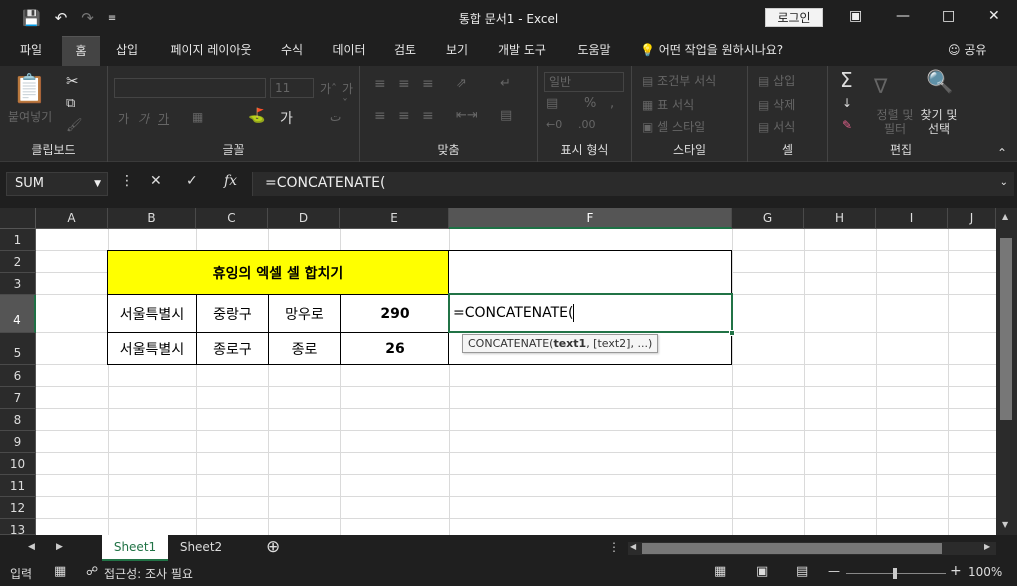 Image resolution: width=1017 pixels, height=586 pixels. What do you see at coordinates (286, 118) in the screenshot?
I see `font-color-icon: 가` at bounding box center [286, 118].